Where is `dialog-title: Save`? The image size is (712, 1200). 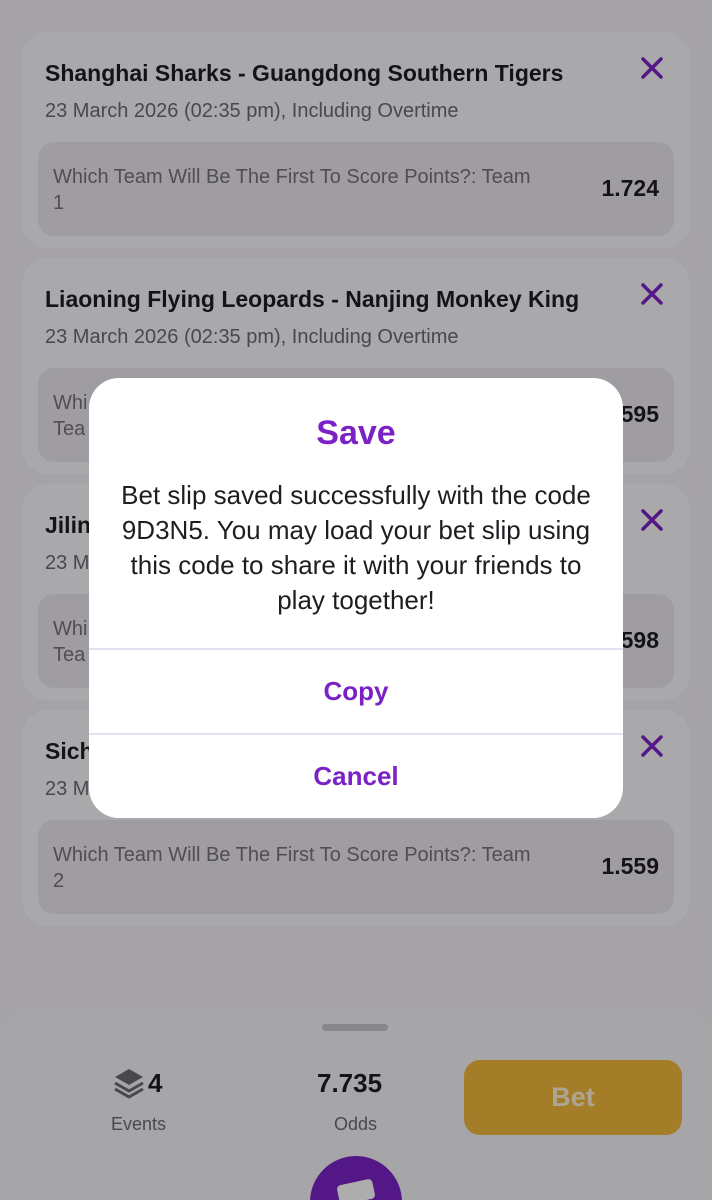
dialog-title: Save is located at coordinates (356, 433).